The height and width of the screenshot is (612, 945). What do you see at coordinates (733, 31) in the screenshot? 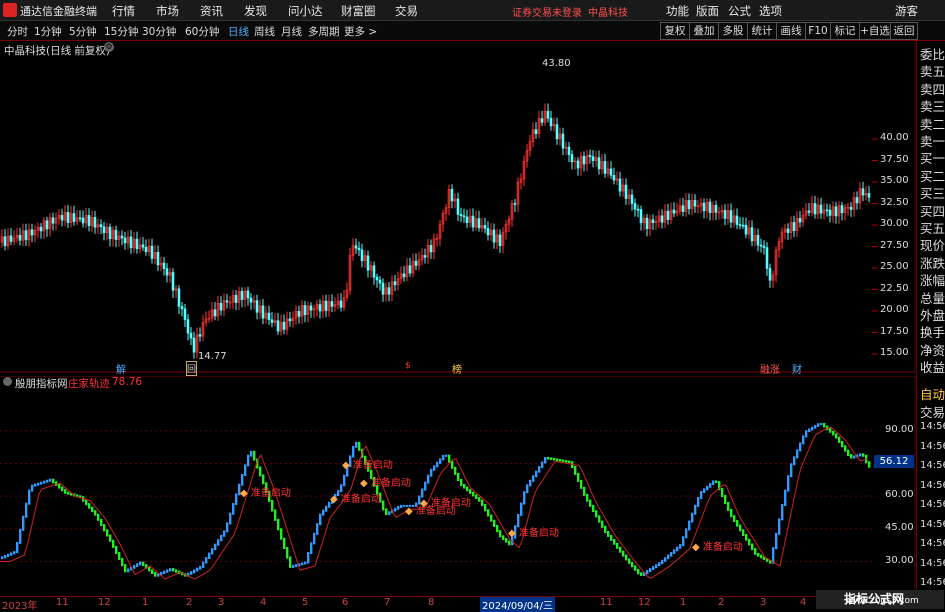
I see `multi-stock-button: 多股` at bounding box center [733, 31].